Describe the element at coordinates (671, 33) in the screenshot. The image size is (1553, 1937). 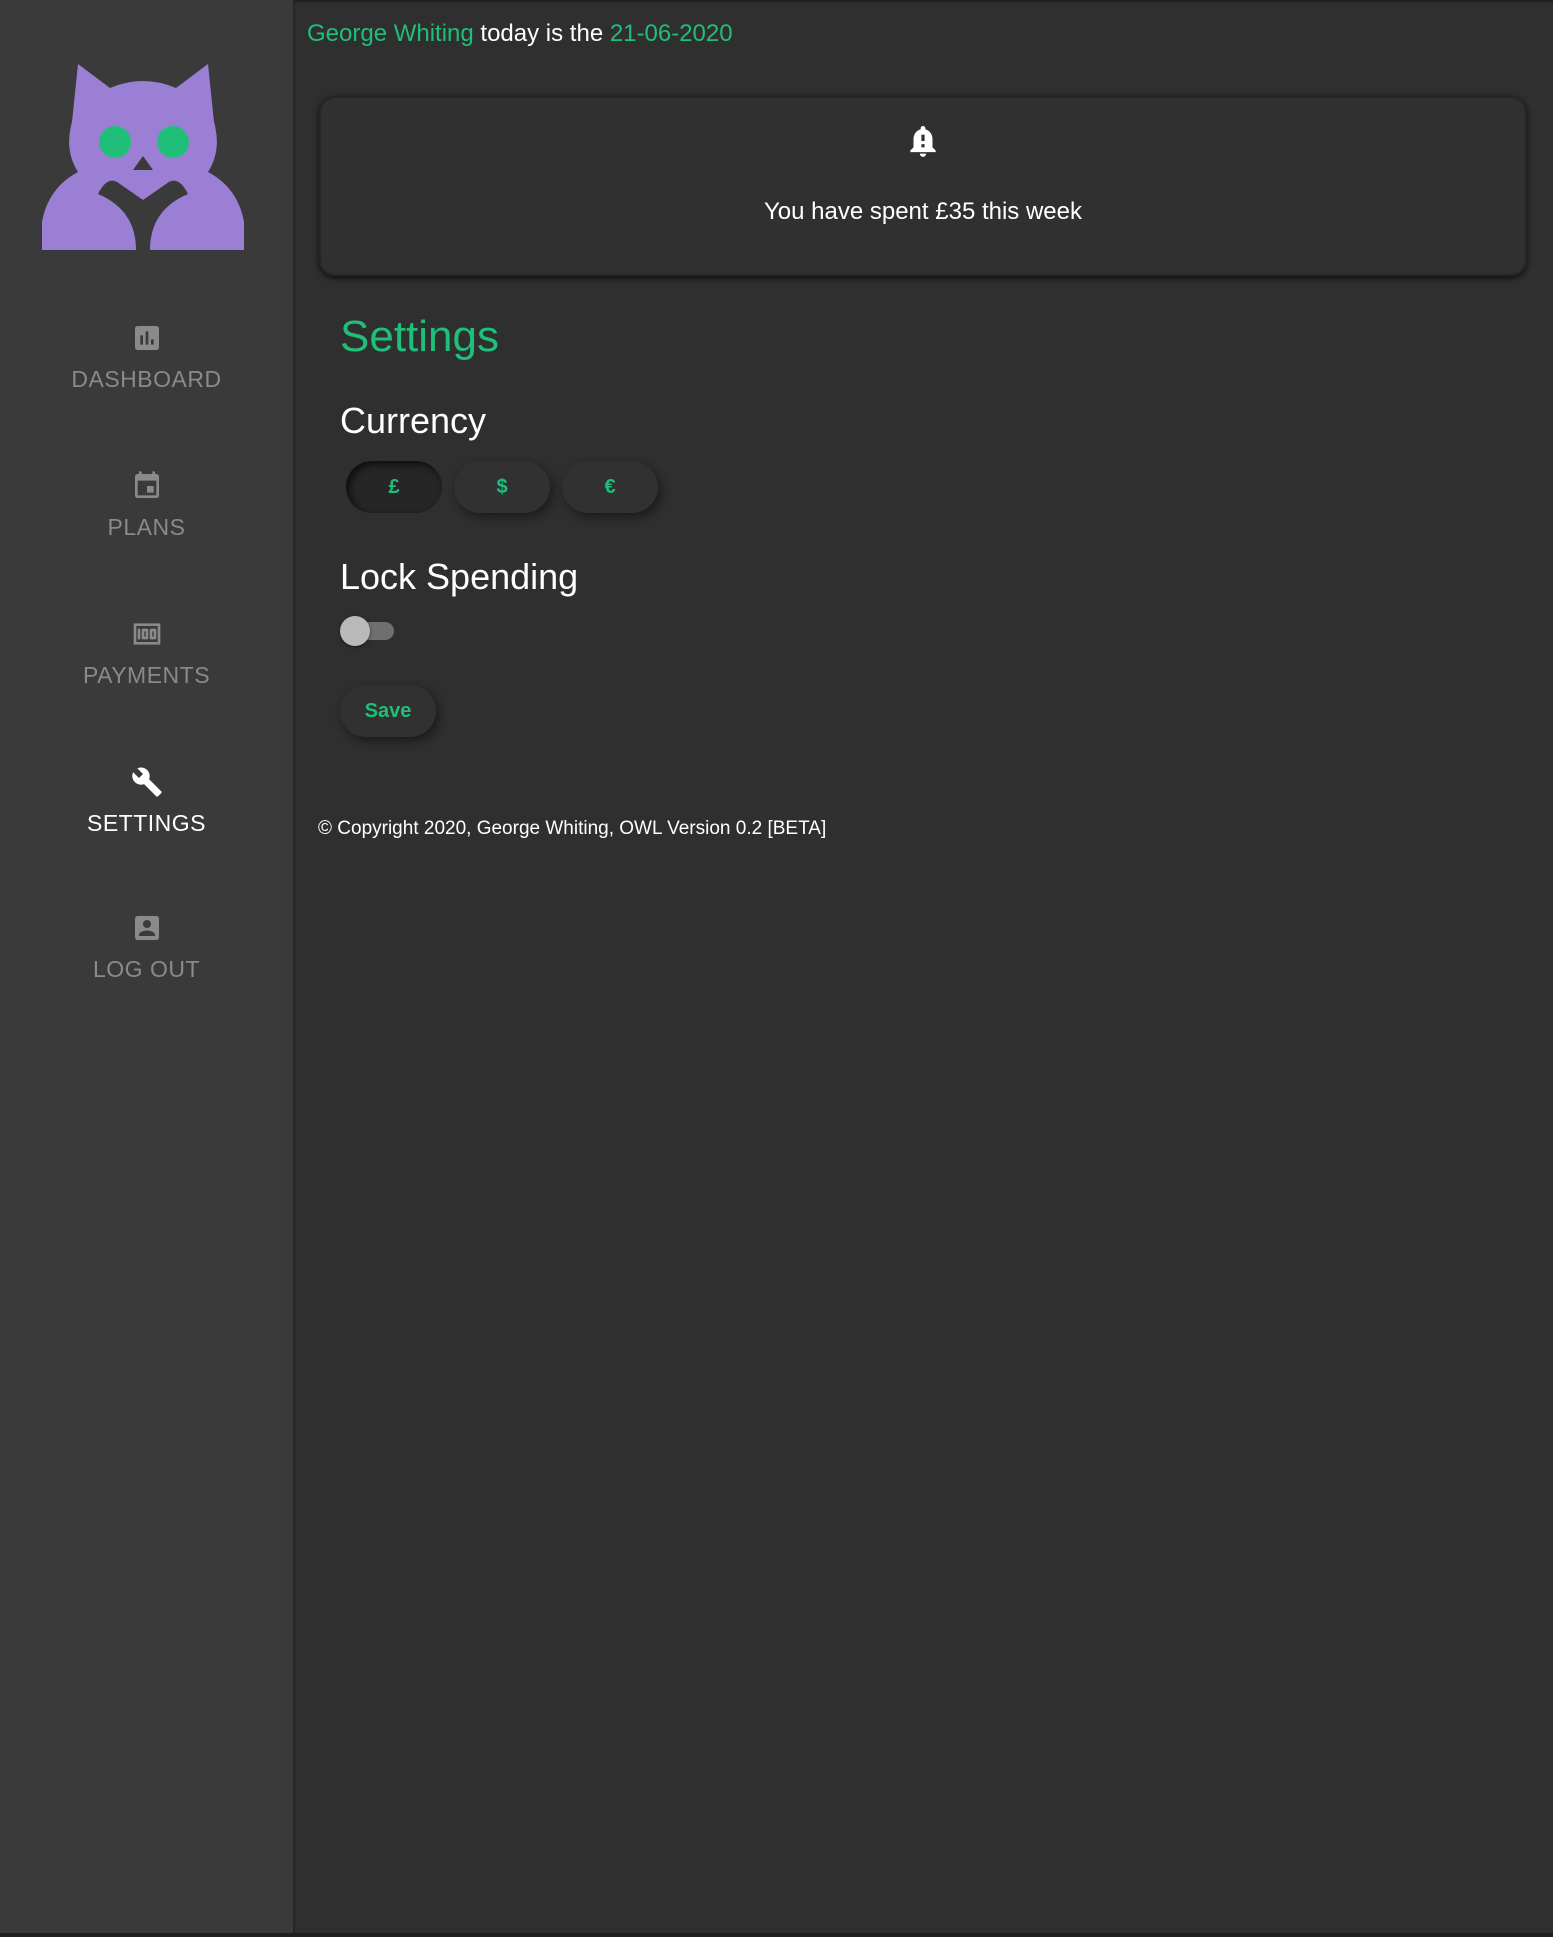
I see `current-date: 21-06-2020` at that location.